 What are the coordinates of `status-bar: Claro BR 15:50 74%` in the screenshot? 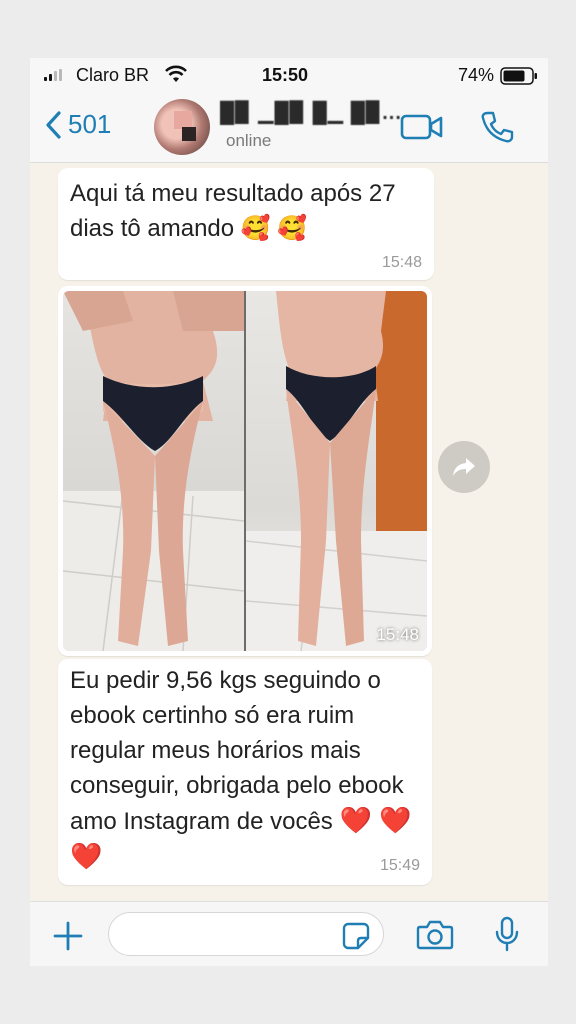 It's located at (289, 75).